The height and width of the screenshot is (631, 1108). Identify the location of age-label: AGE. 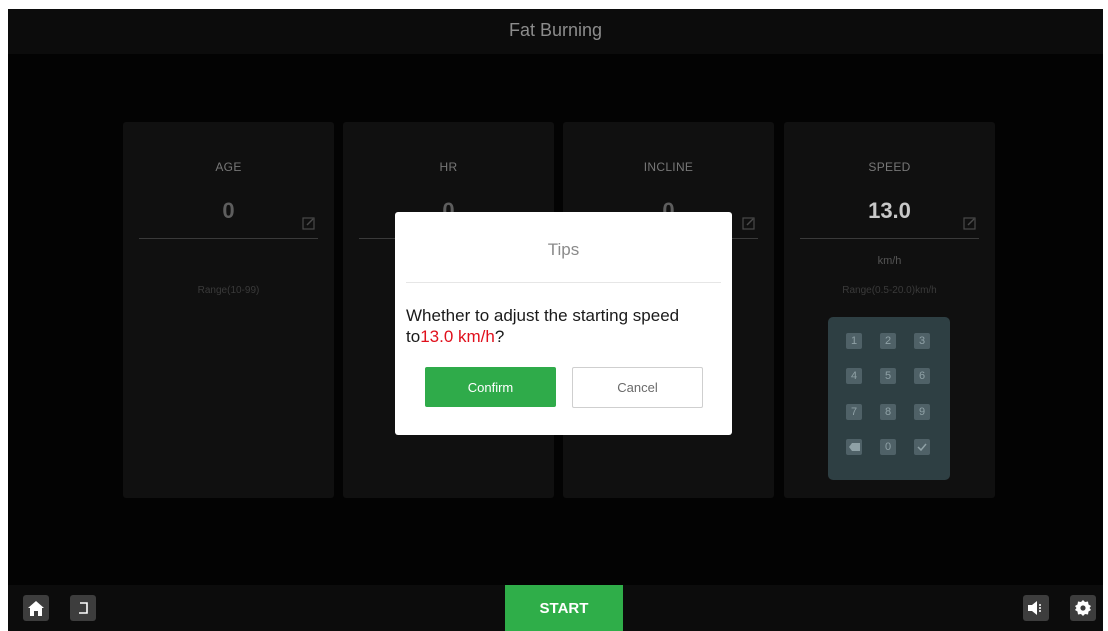
(228, 167).